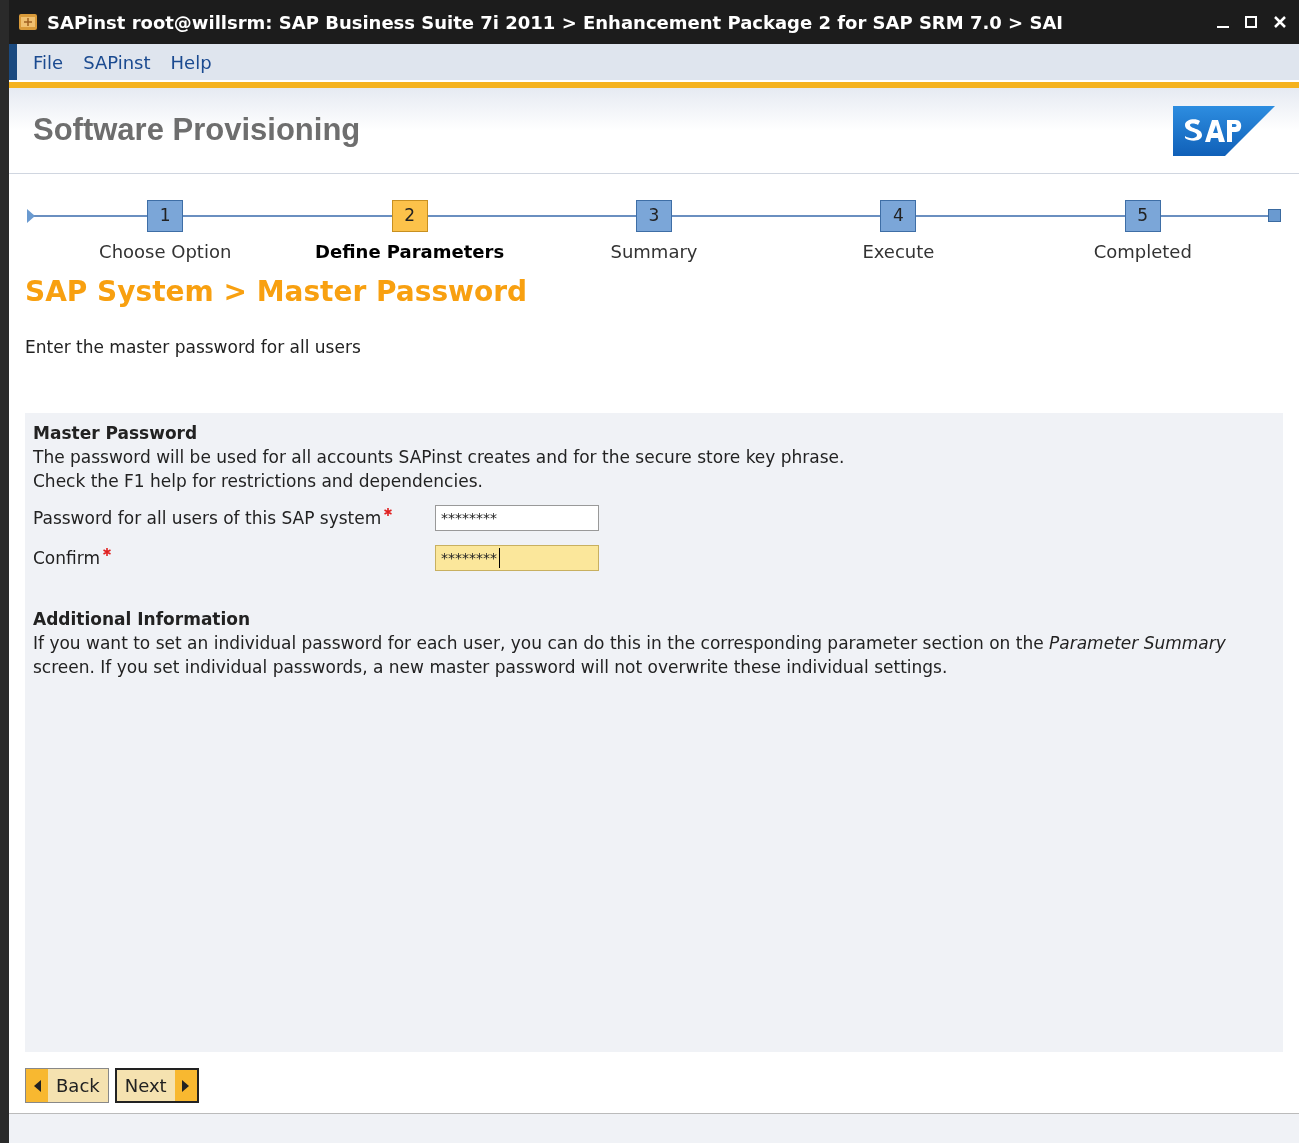 Image resolution: width=1299 pixels, height=1143 pixels. Describe the element at coordinates (654, 216) in the screenshot. I see `step-number: 3` at that location.